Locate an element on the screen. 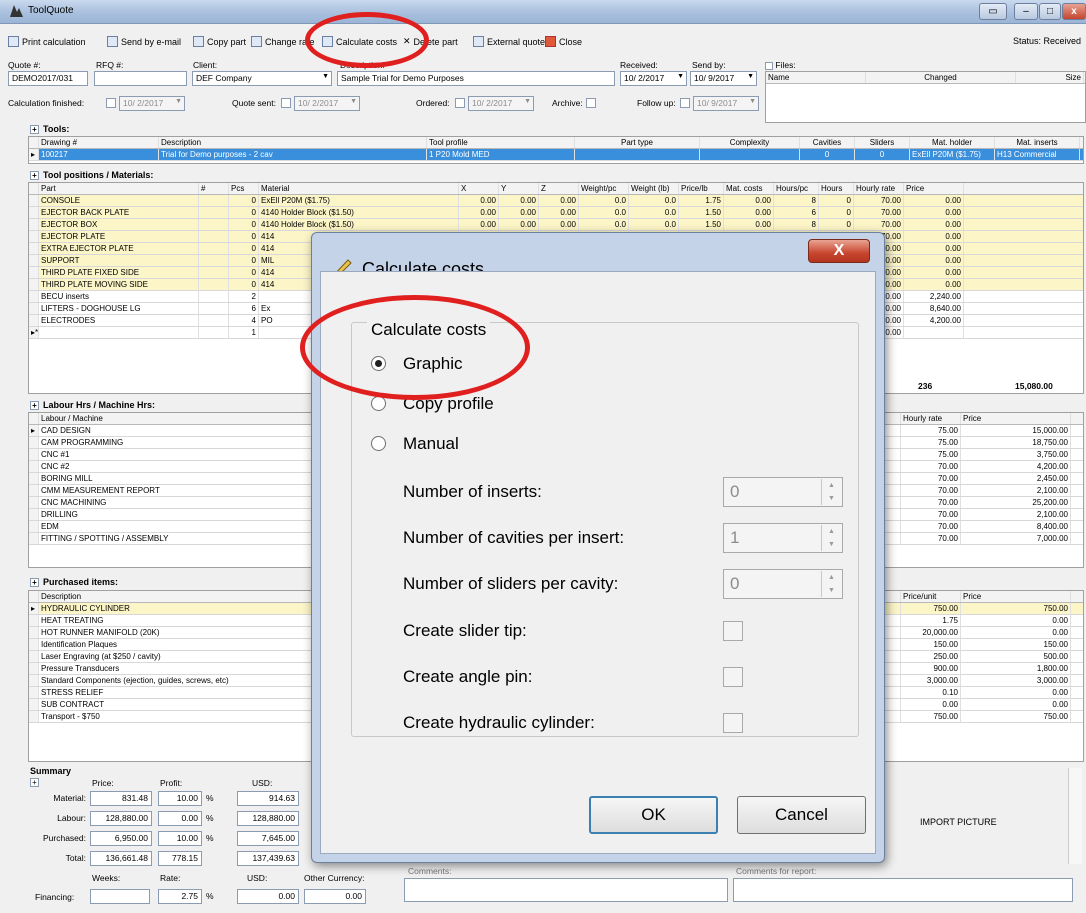 The width and height of the screenshot is (1086, 913). comments-field is located at coordinates (566, 890).